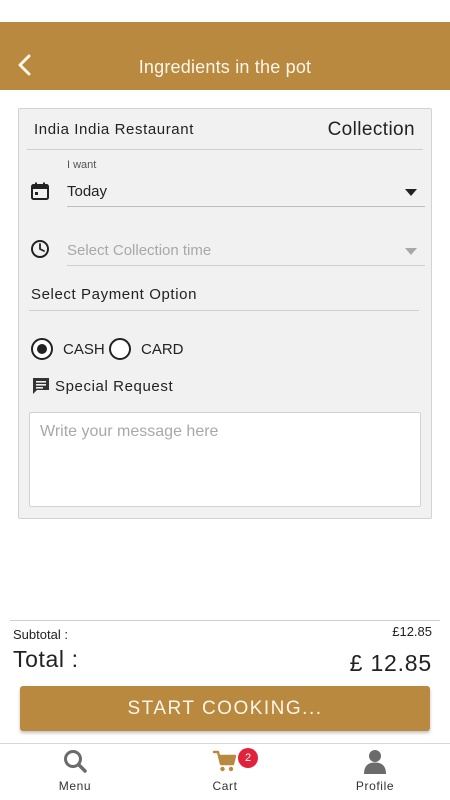  What do you see at coordinates (390, 663) in the screenshot?
I see `total-value: £ 12.85` at bounding box center [390, 663].